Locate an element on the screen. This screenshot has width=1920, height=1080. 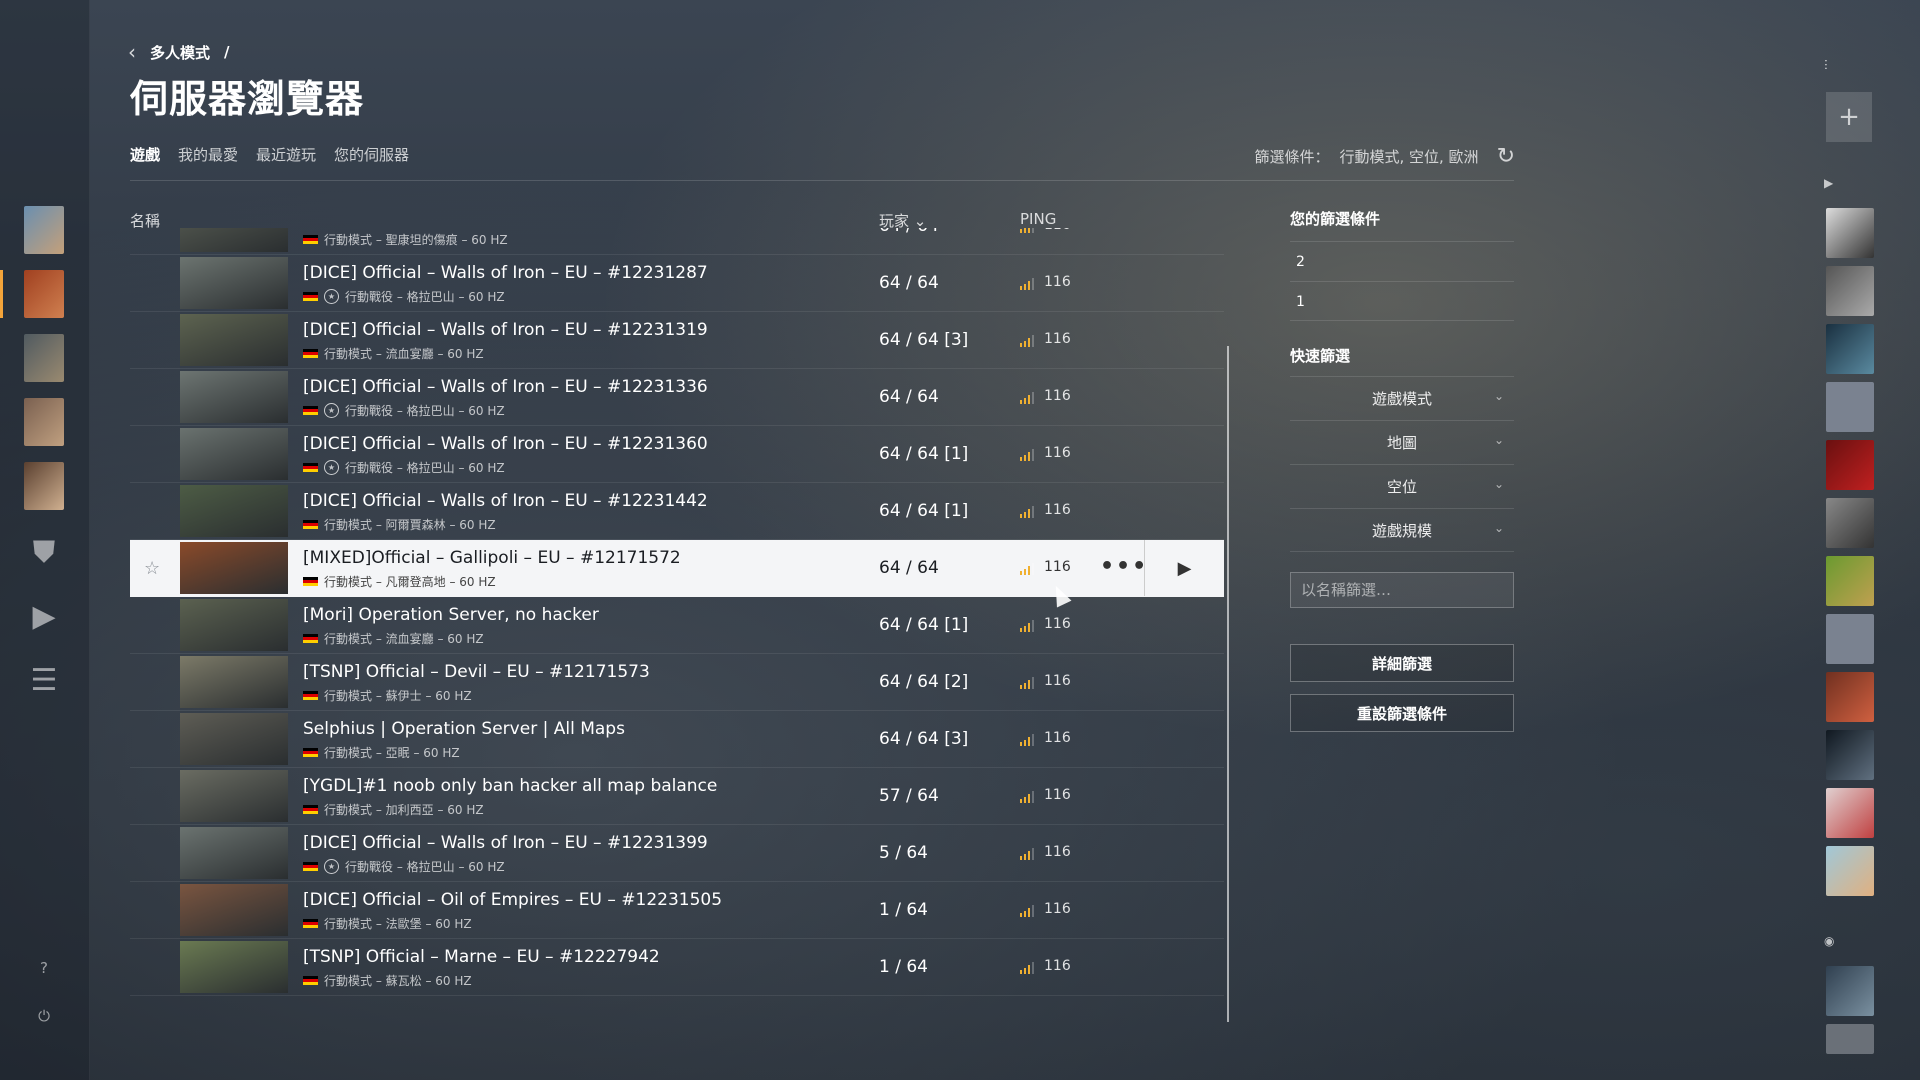
video-nav: ▶ is located at coordinates (44, 616).